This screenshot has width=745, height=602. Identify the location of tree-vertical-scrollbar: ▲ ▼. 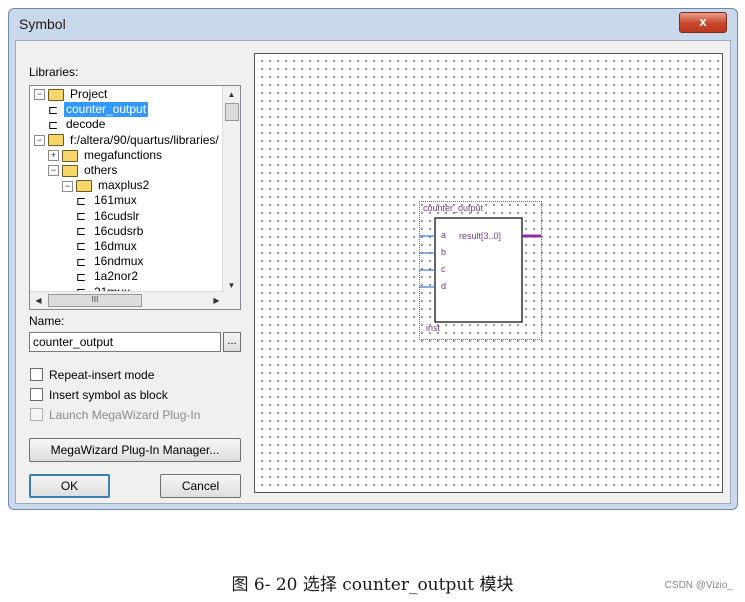
(231, 190).